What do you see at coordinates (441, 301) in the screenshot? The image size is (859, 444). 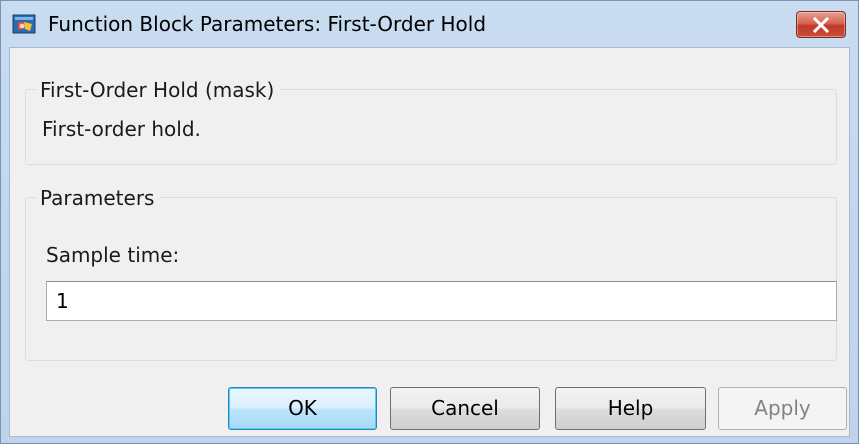 I see `sample-time-input` at bounding box center [441, 301].